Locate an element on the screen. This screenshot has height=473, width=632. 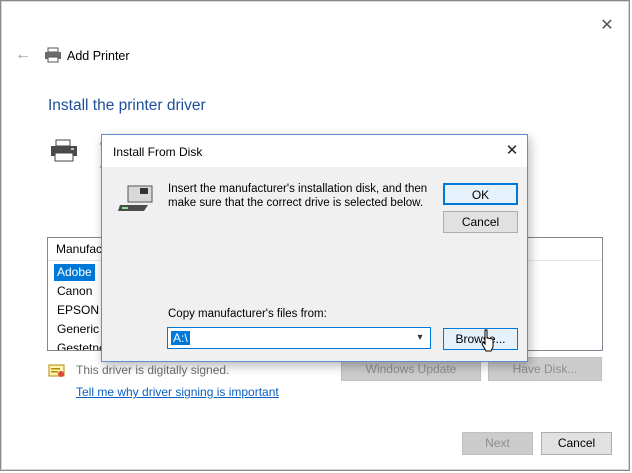
window-close-icon: ✕ is located at coordinates (607, 26).